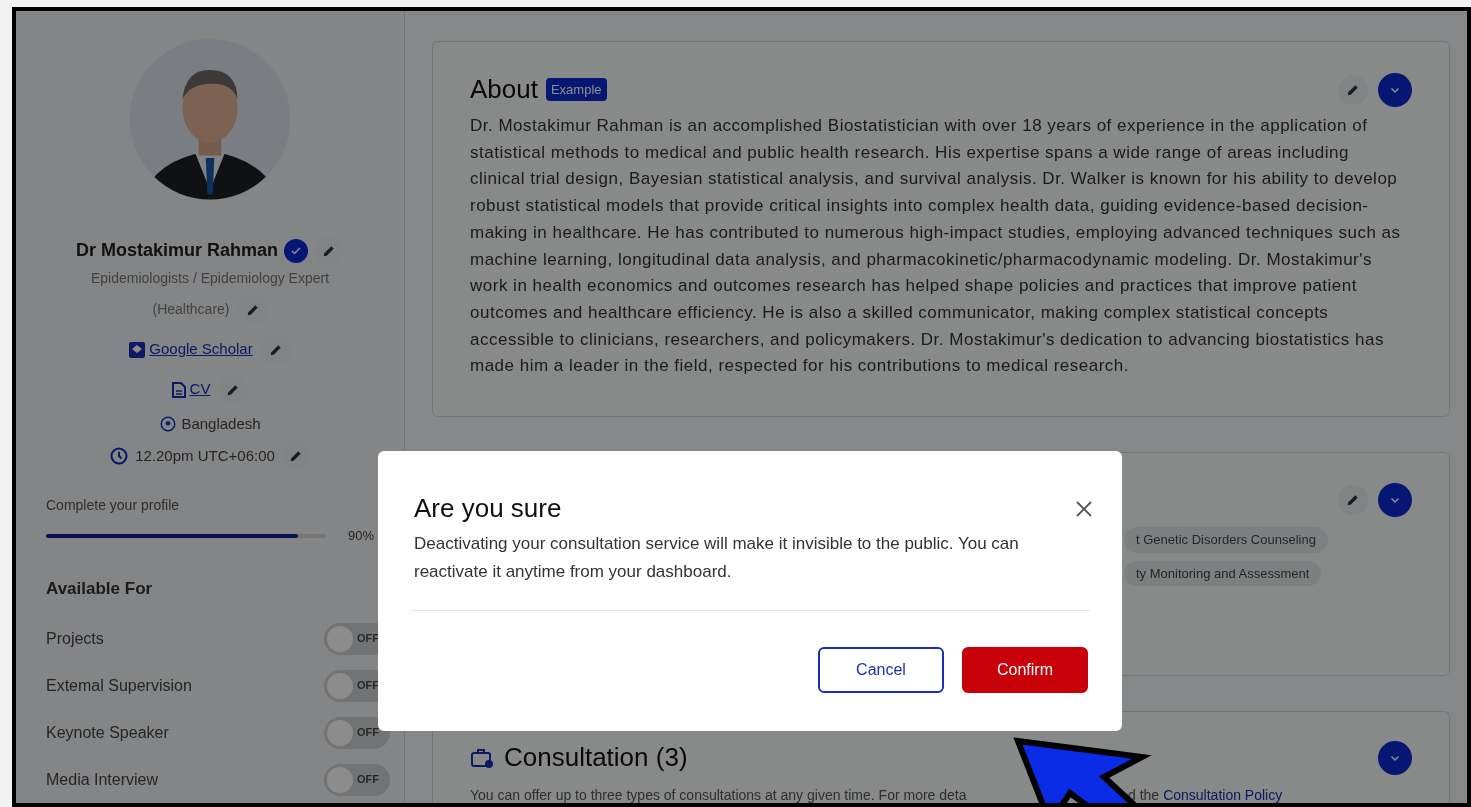  Describe the element at coordinates (1223, 573) in the screenshot. I see `skill-tag: ty Monitoring and Assessment` at that location.